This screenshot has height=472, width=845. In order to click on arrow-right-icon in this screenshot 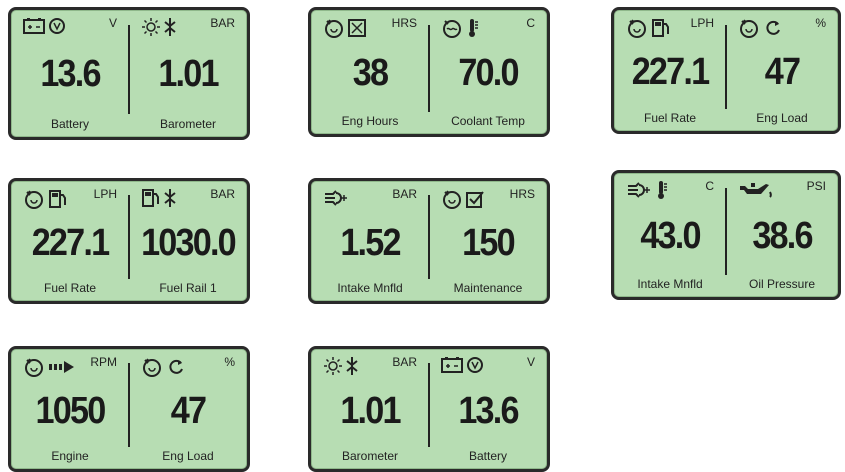, I will do `click(62, 367)`.